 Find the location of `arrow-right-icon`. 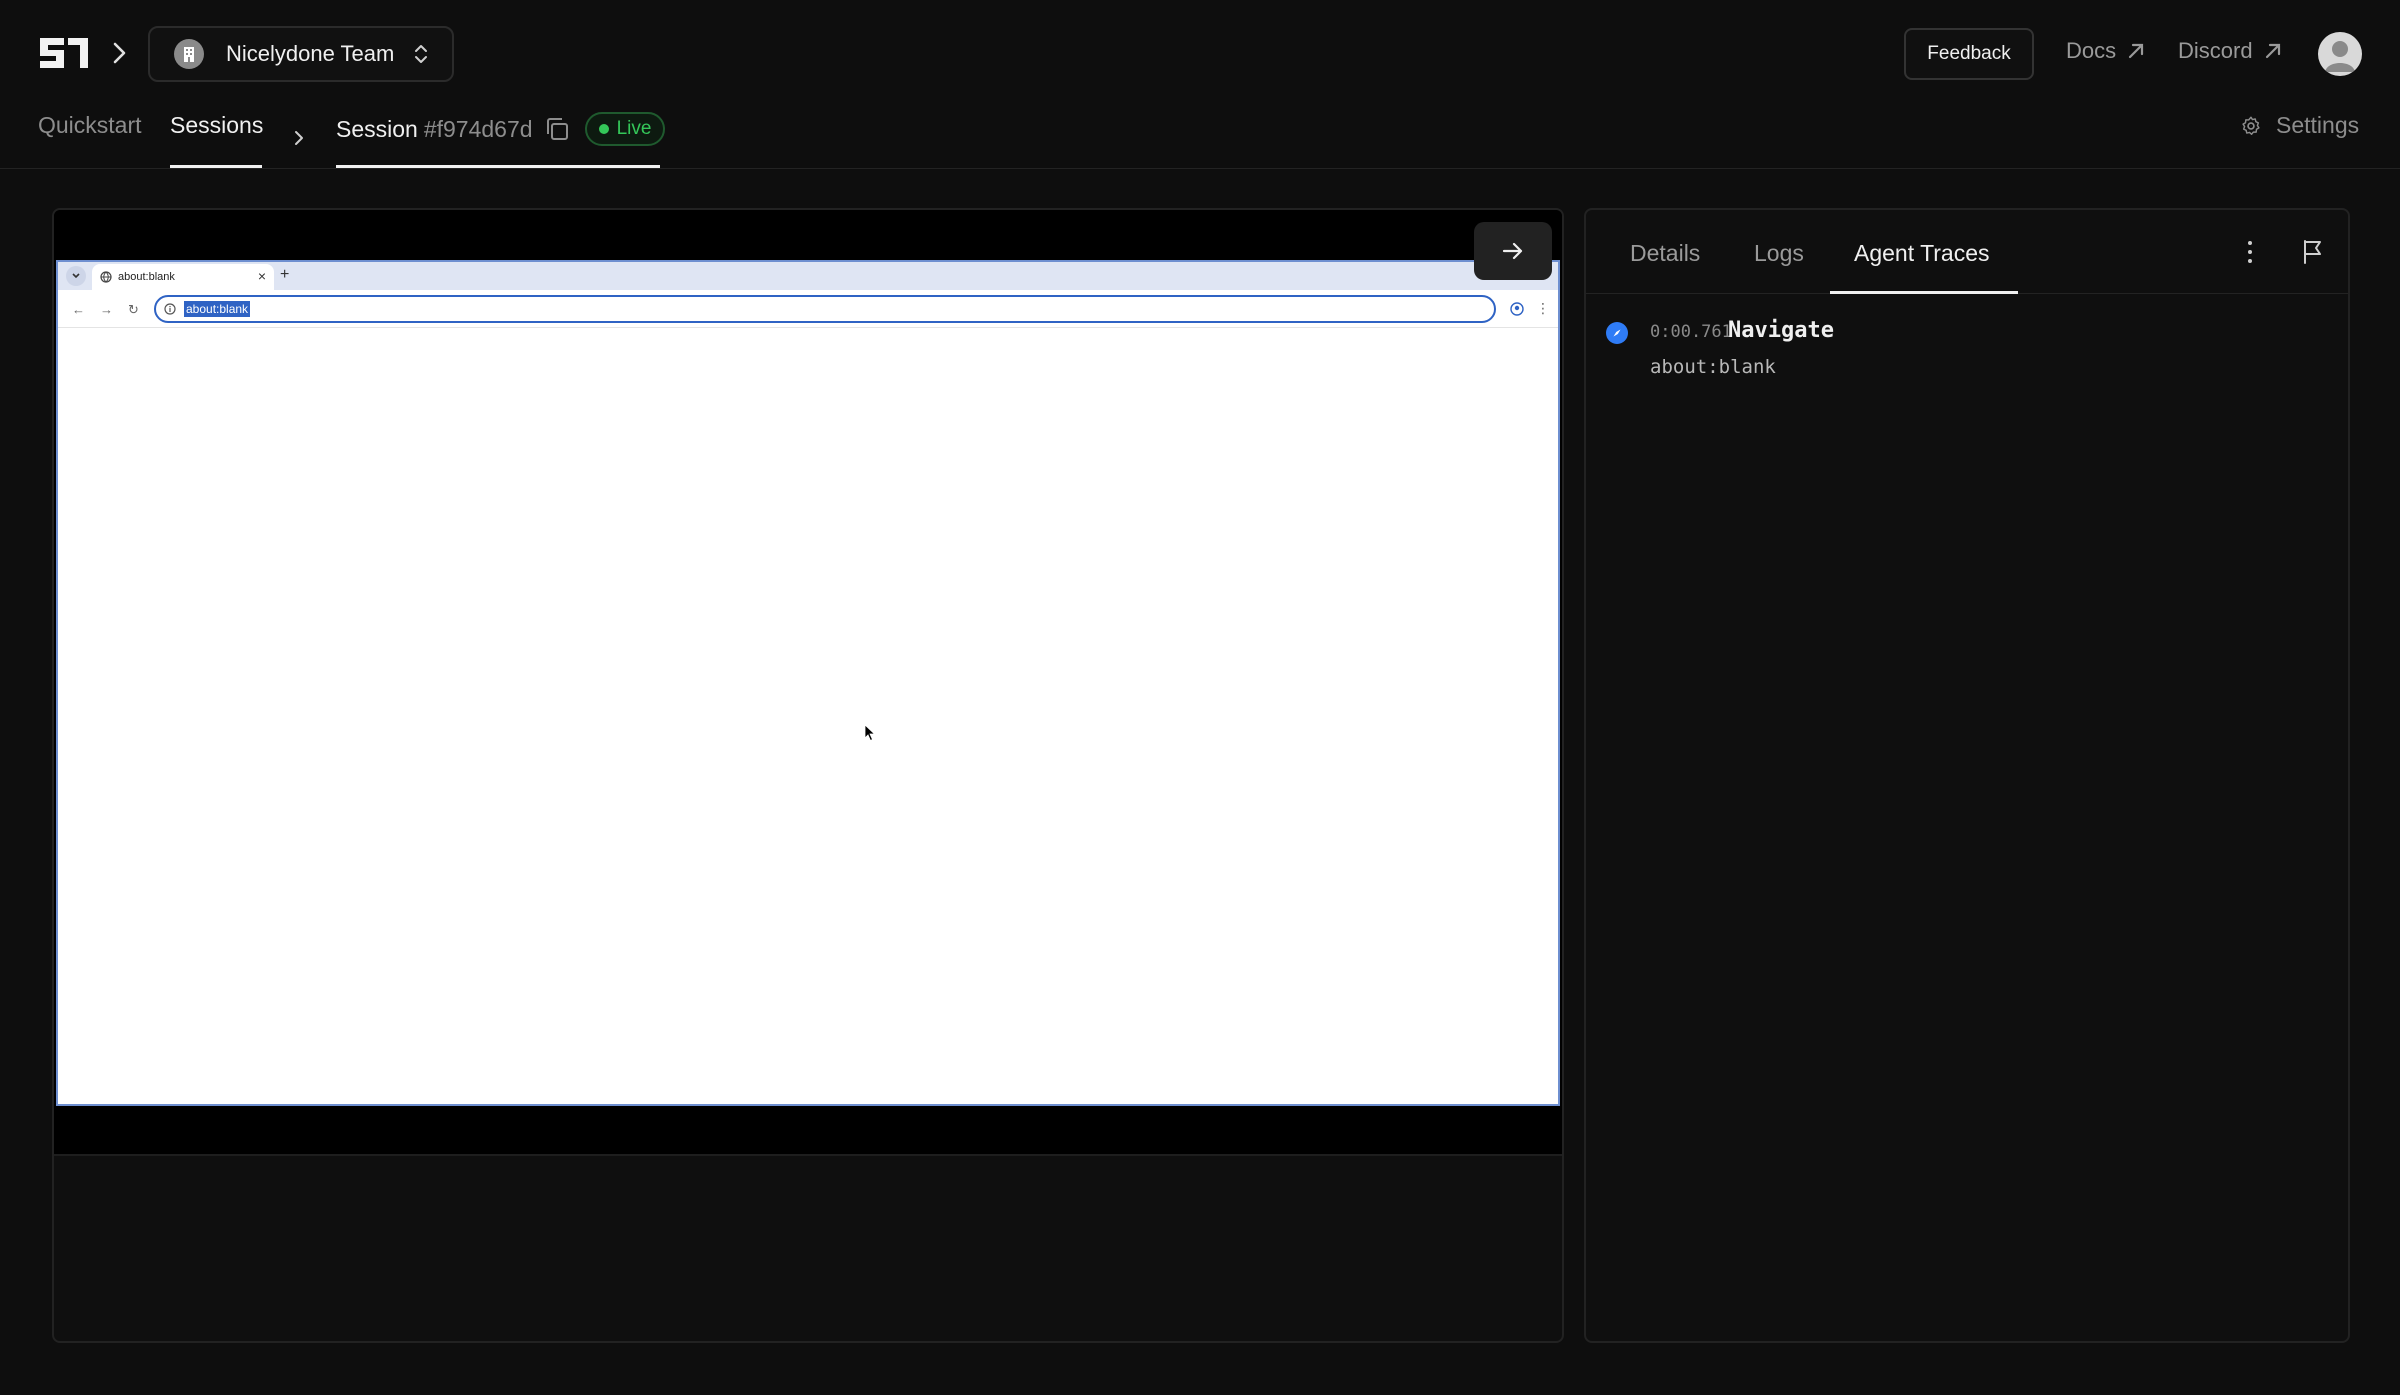

arrow-right-icon is located at coordinates (1512, 251).